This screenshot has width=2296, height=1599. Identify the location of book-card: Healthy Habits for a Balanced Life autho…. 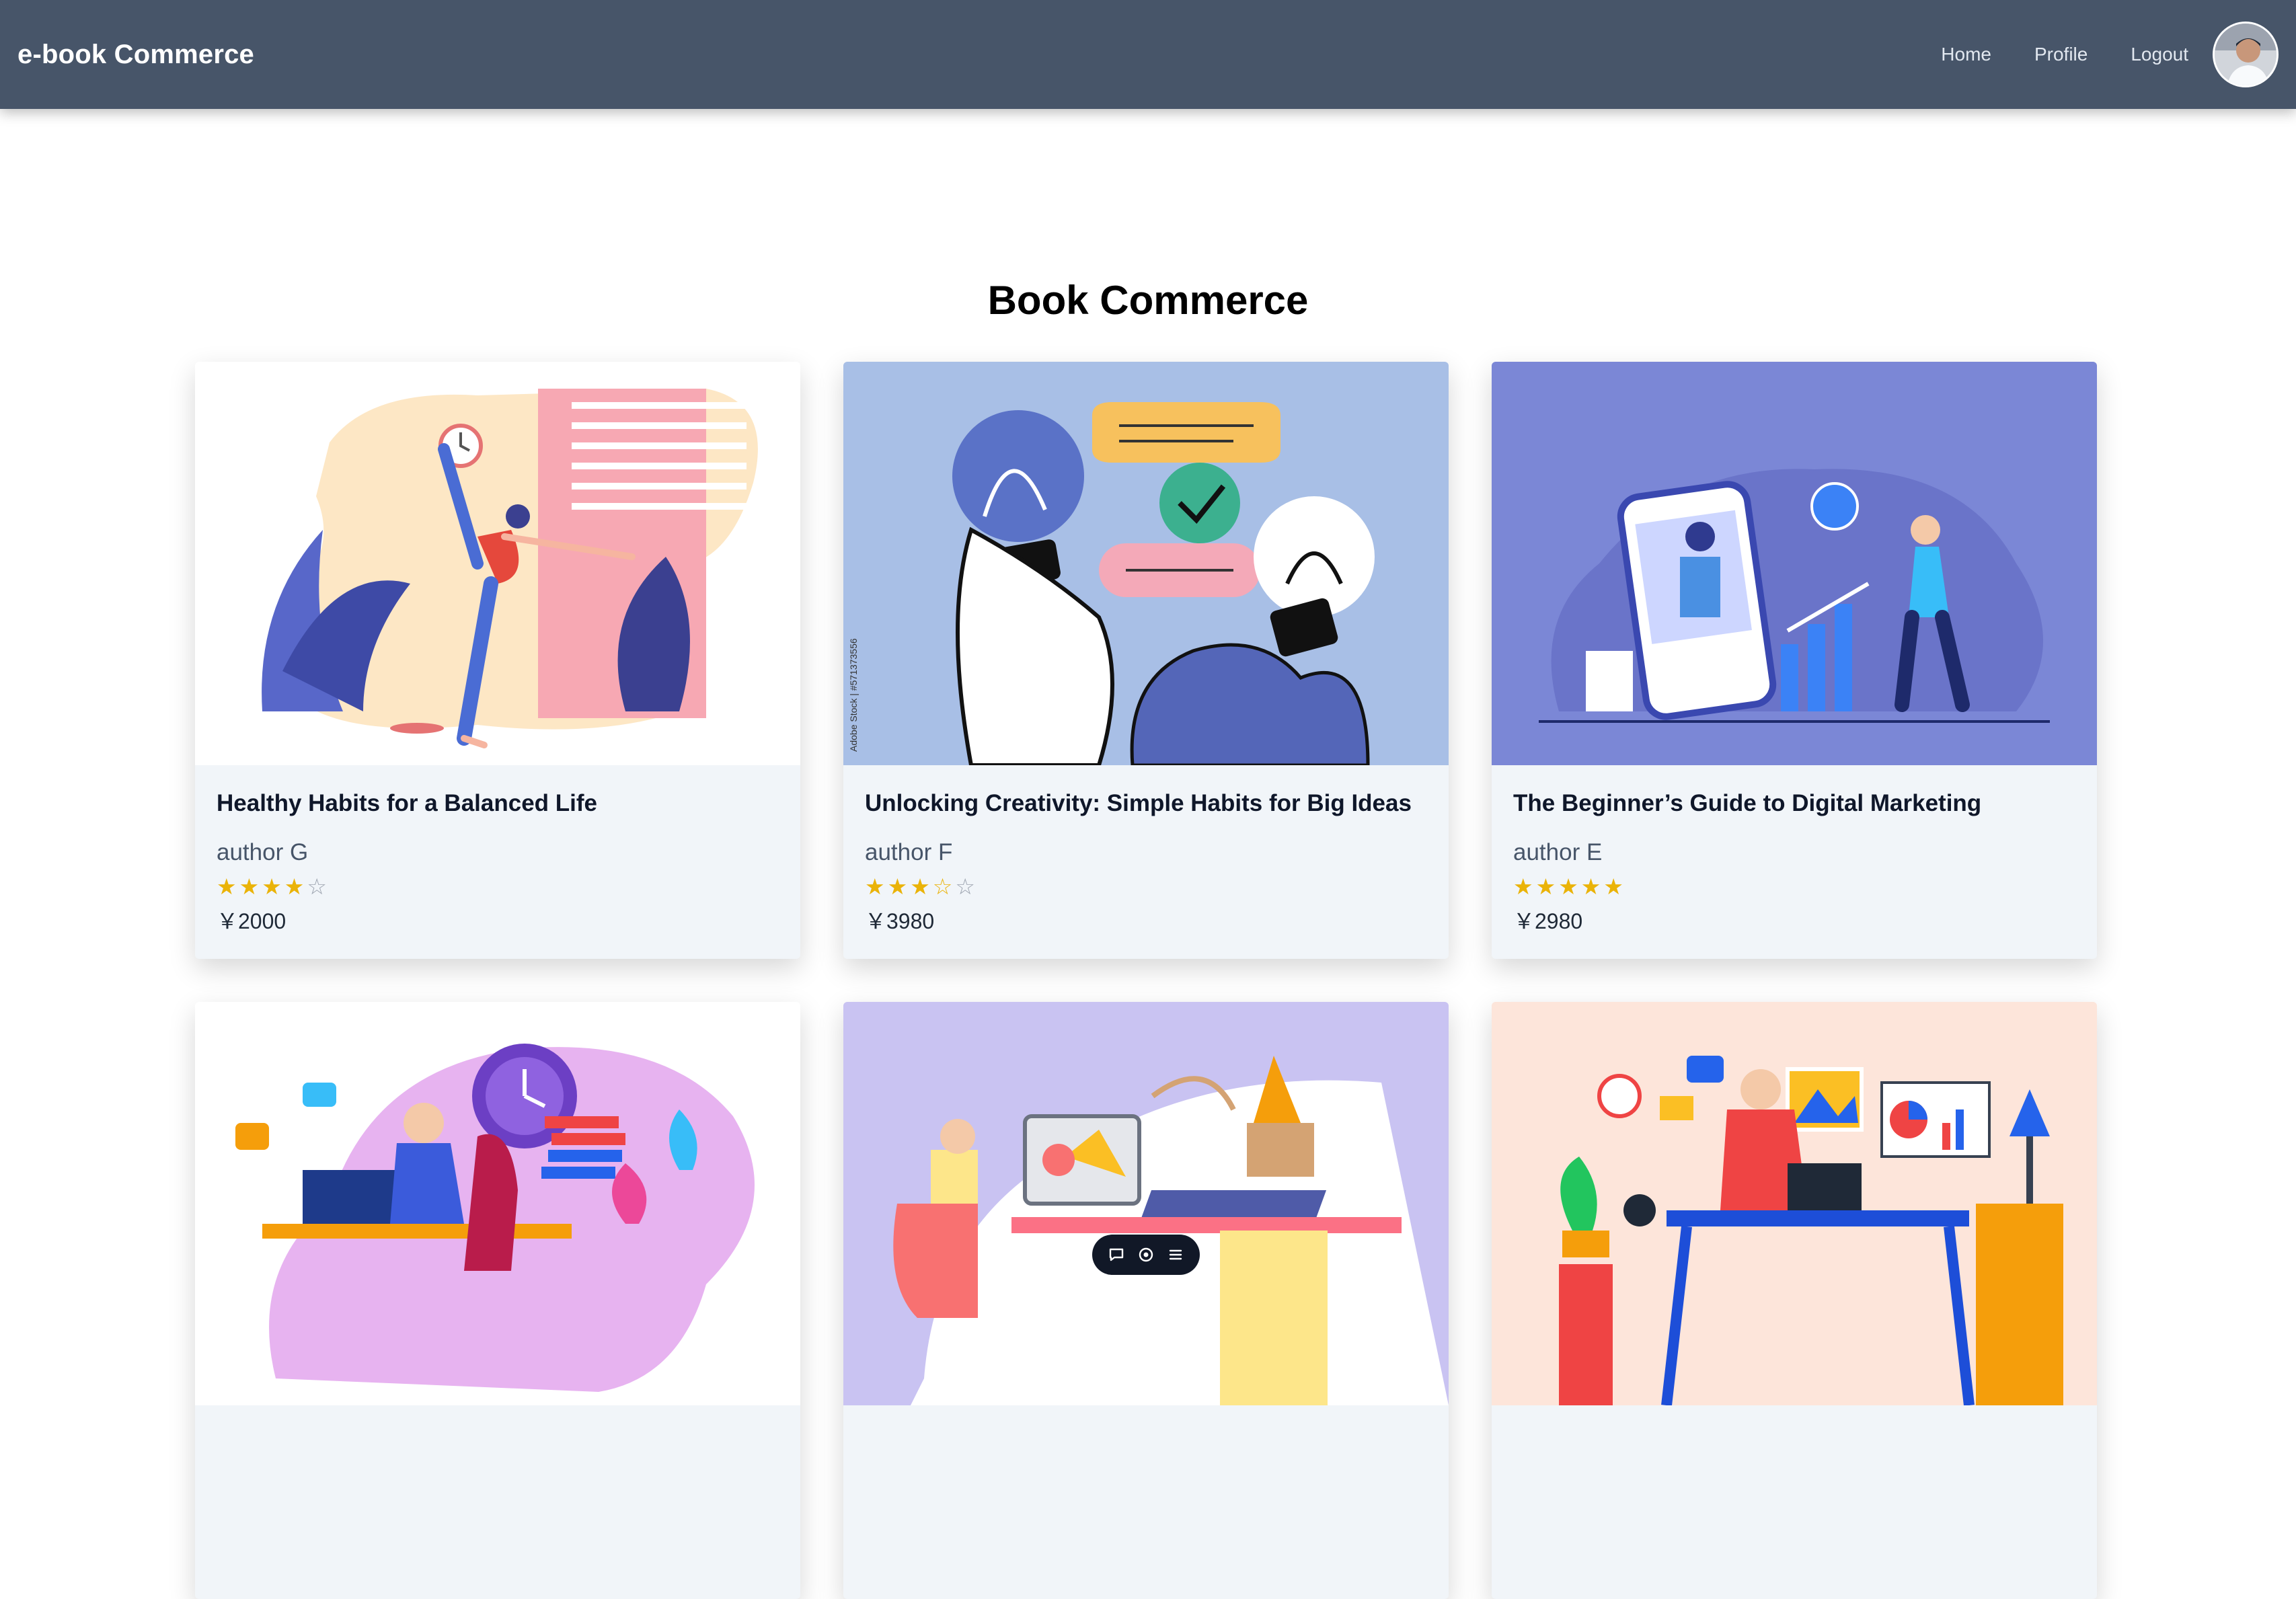
(497, 660).